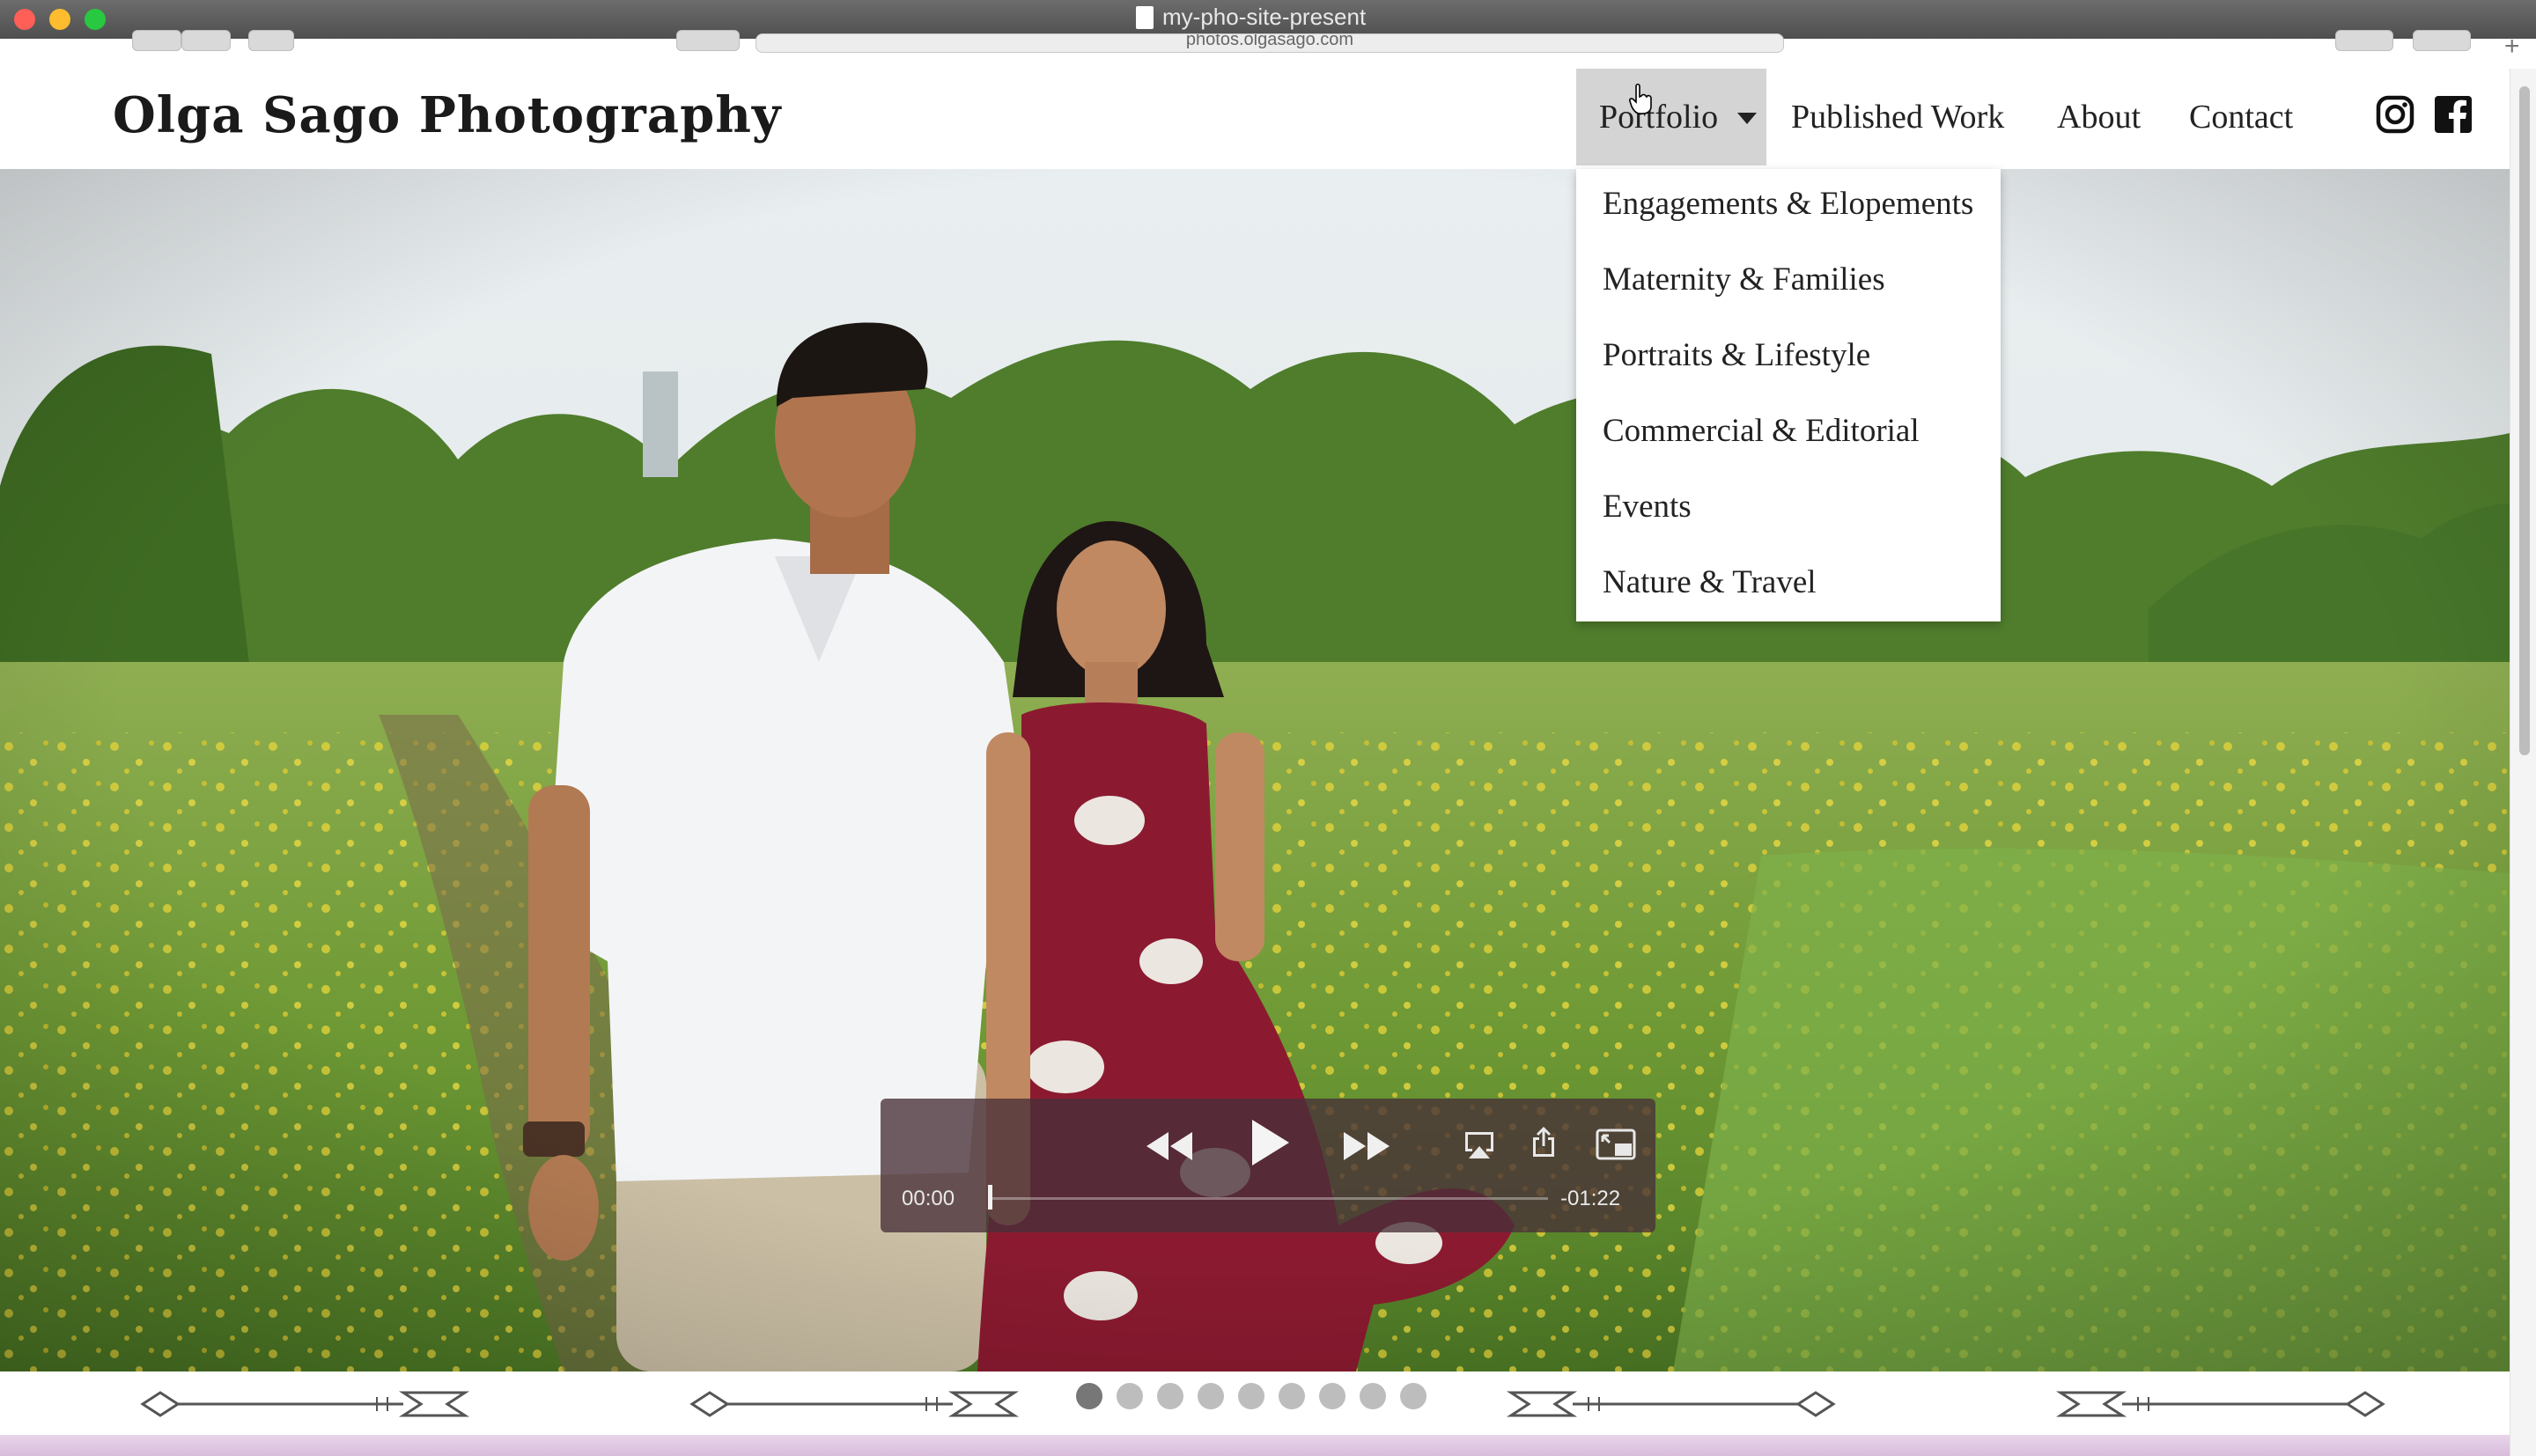  Describe the element at coordinates (1659, 117) in the screenshot. I see `nav-portfolio-label: Portfolio` at that location.